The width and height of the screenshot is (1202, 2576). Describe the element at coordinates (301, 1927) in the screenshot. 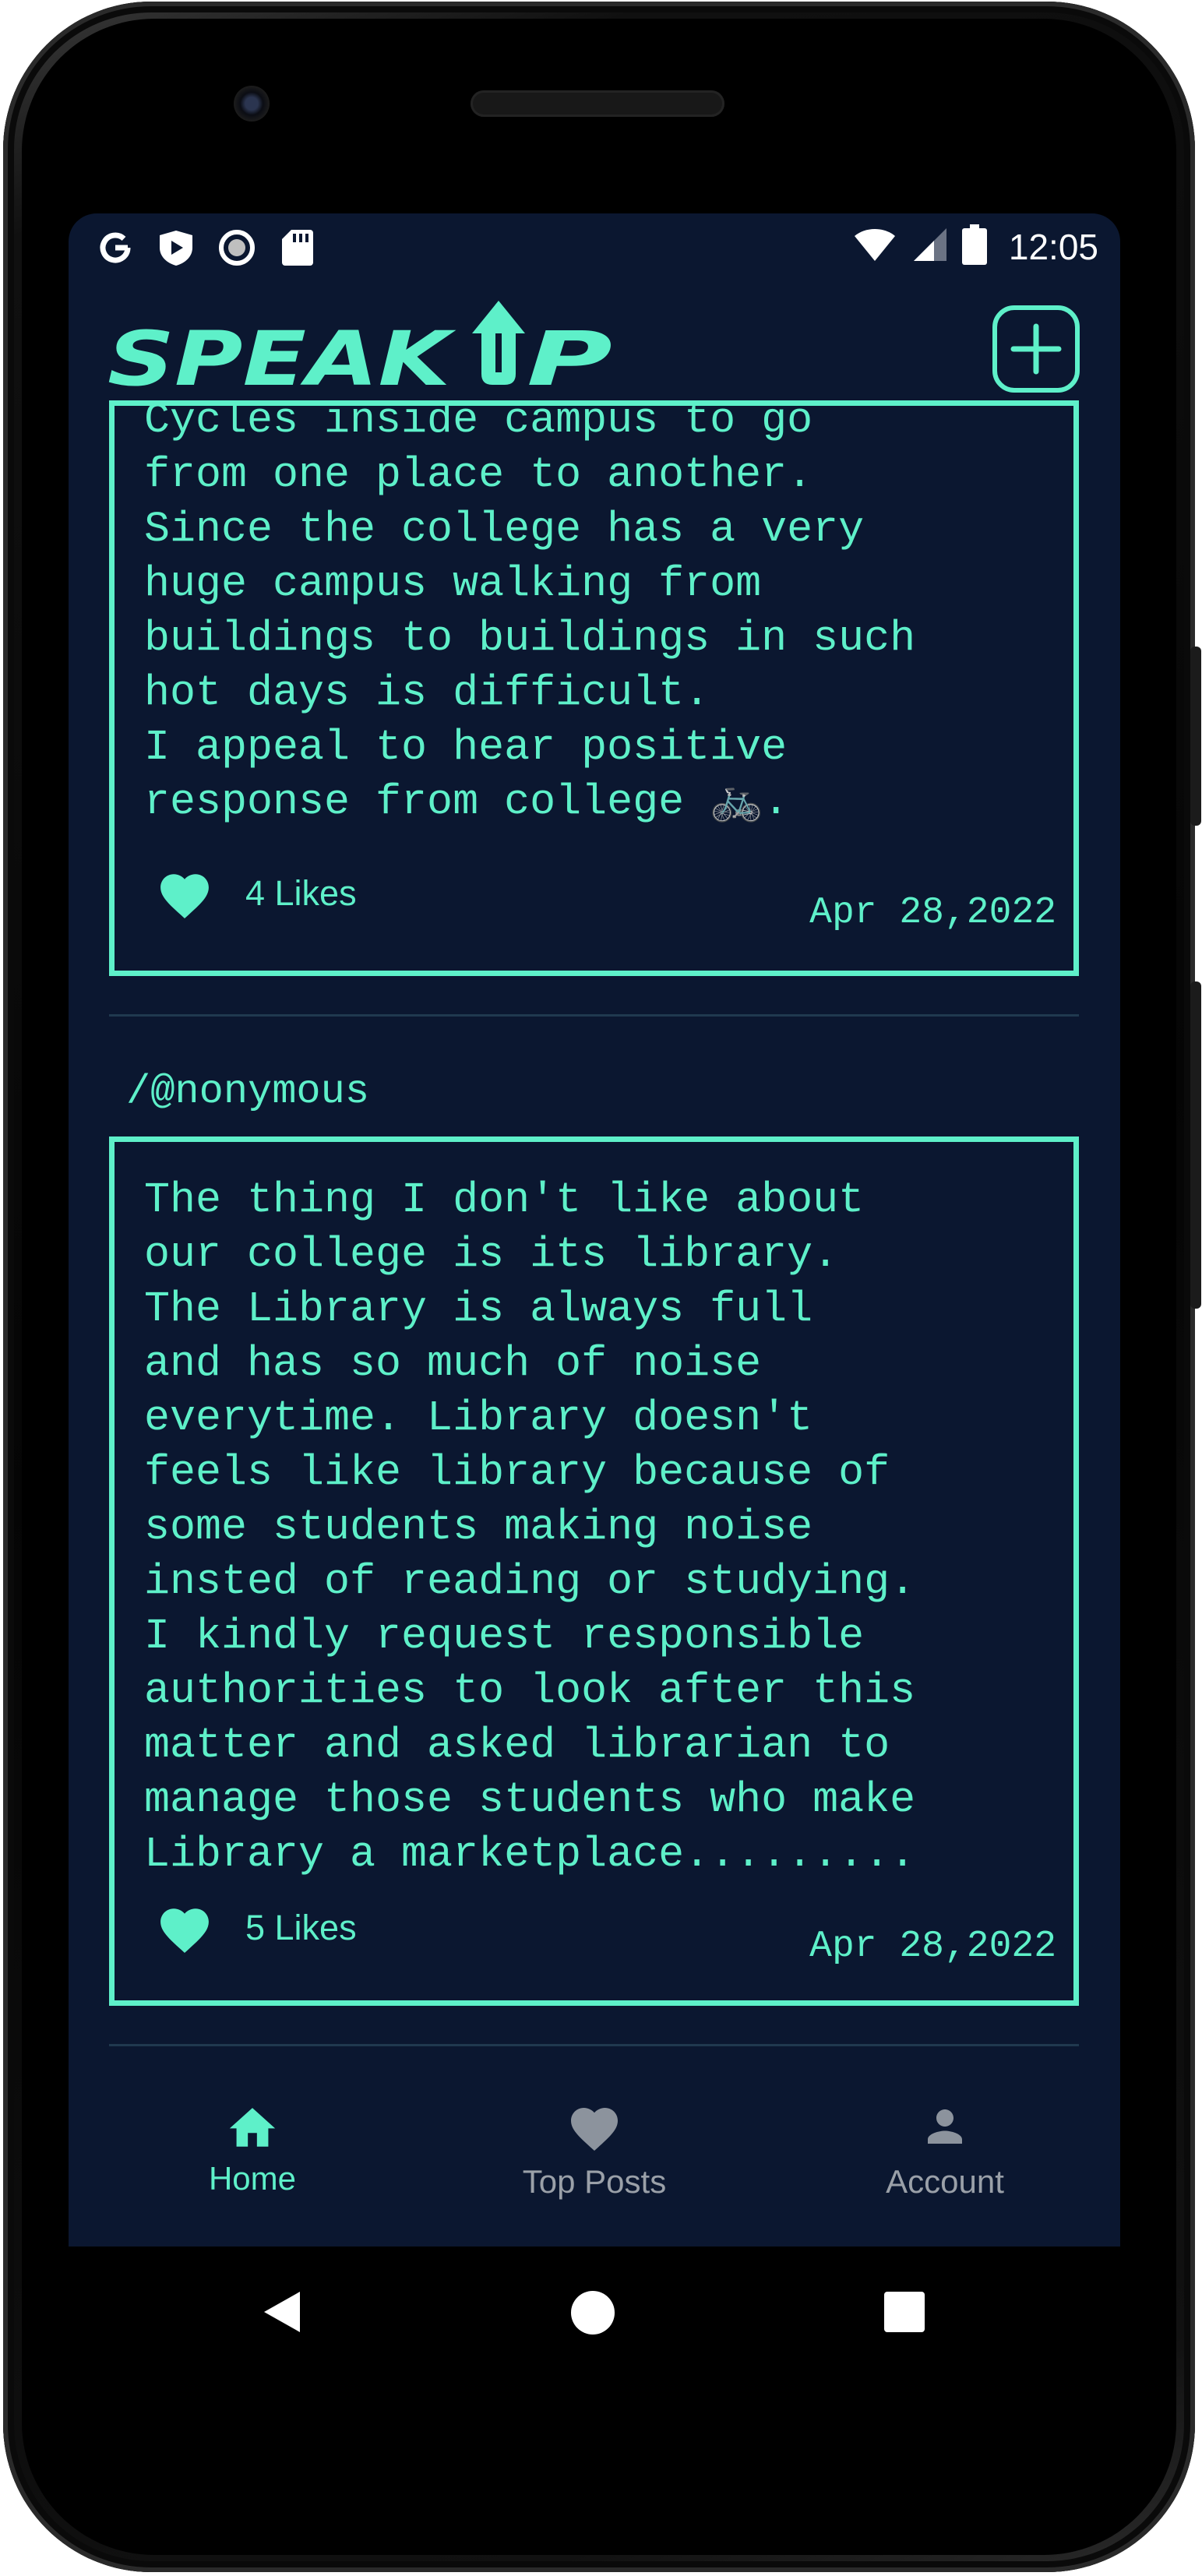

I see `likes-count: 5 Likes` at that location.